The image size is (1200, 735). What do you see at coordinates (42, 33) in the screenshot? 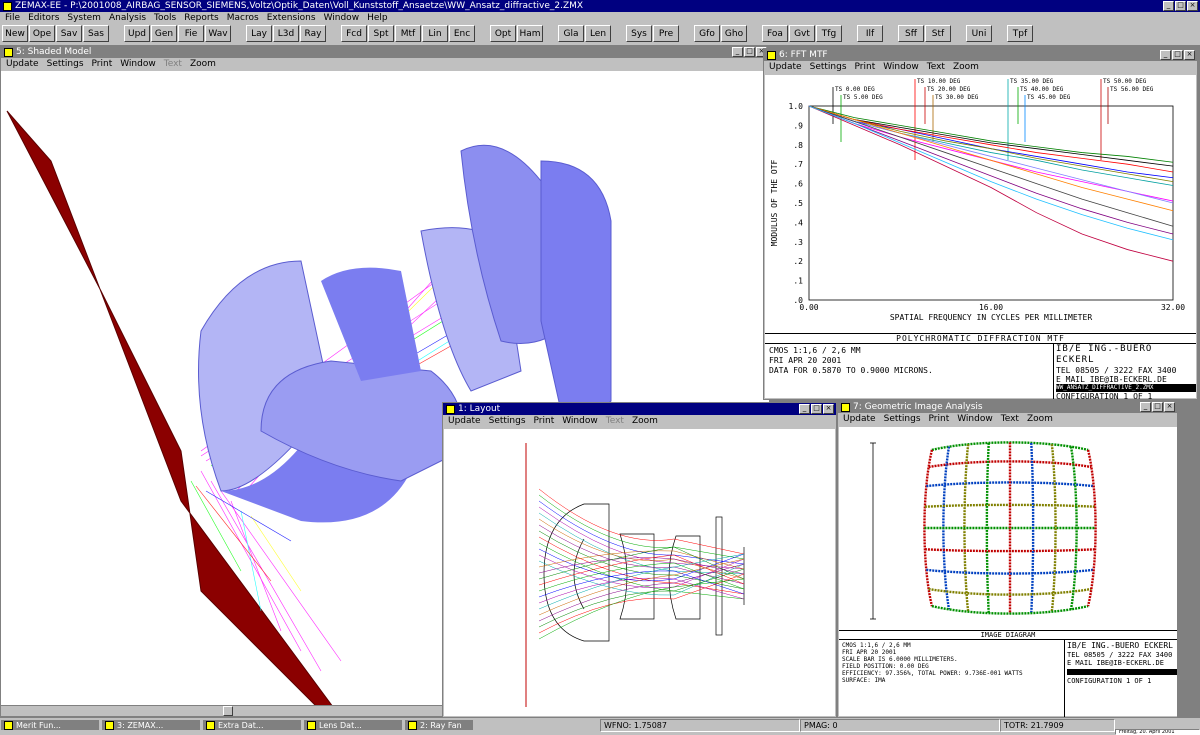
I see `toolbar-button-ope: Ope` at bounding box center [42, 33].